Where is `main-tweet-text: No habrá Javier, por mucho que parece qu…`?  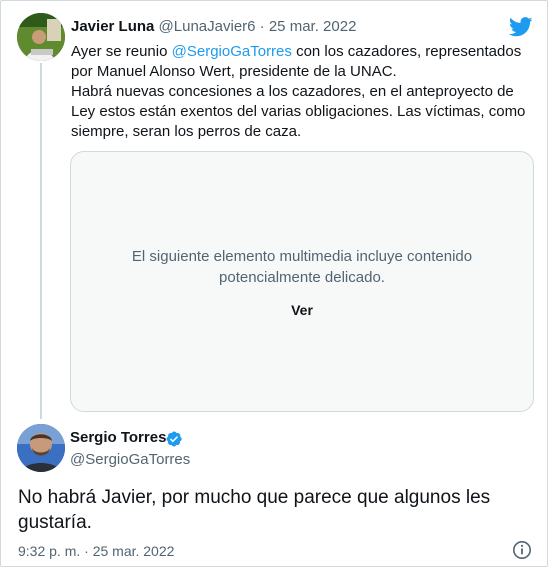 main-tweet-text: No habrá Javier, por mucho que parece qu… is located at coordinates (254, 510).